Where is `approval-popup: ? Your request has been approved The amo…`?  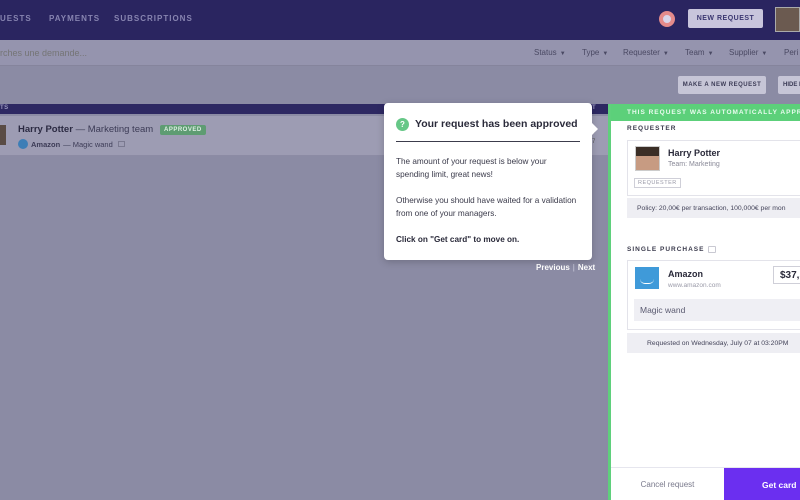
approval-popup: ? Your request has been approved The amo… is located at coordinates (491, 181).